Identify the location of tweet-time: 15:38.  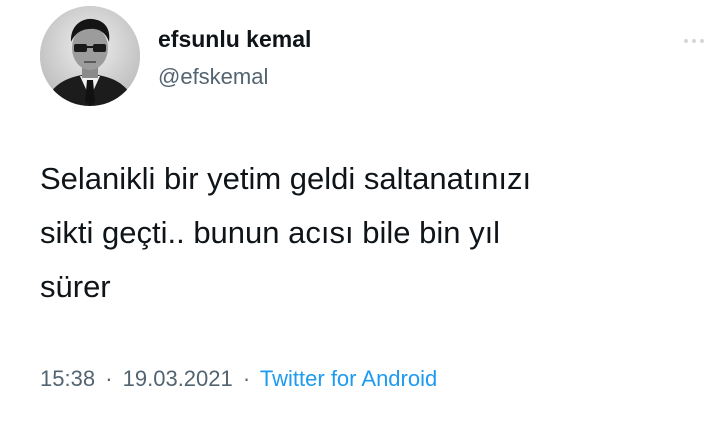
(67, 378).